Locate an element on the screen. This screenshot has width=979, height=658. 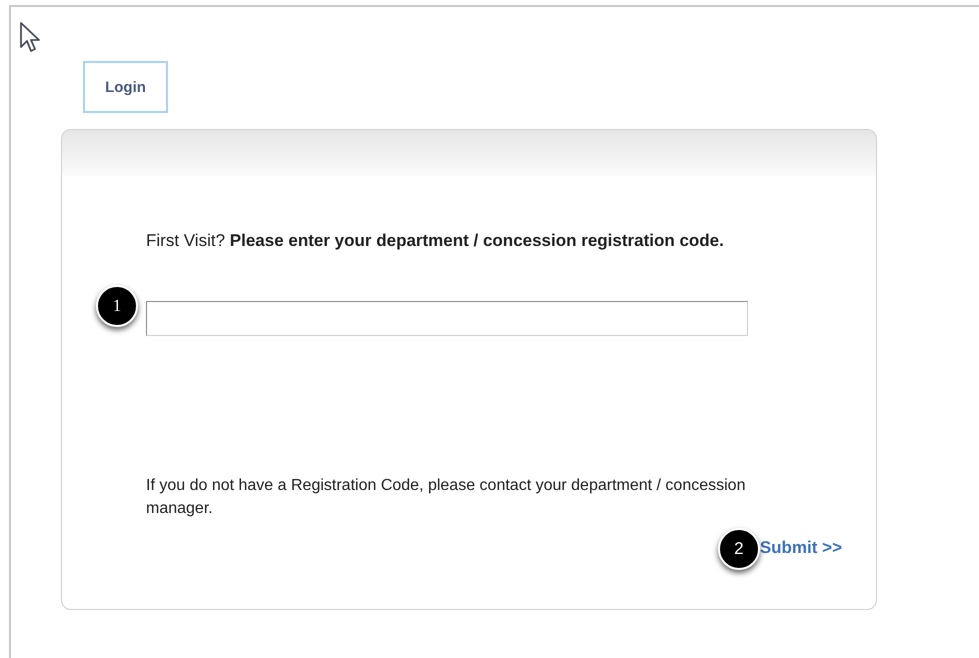
contact-manager-note: If you do not have a Registration Code, please contact your department / concession manager. is located at coordinates (446, 497).